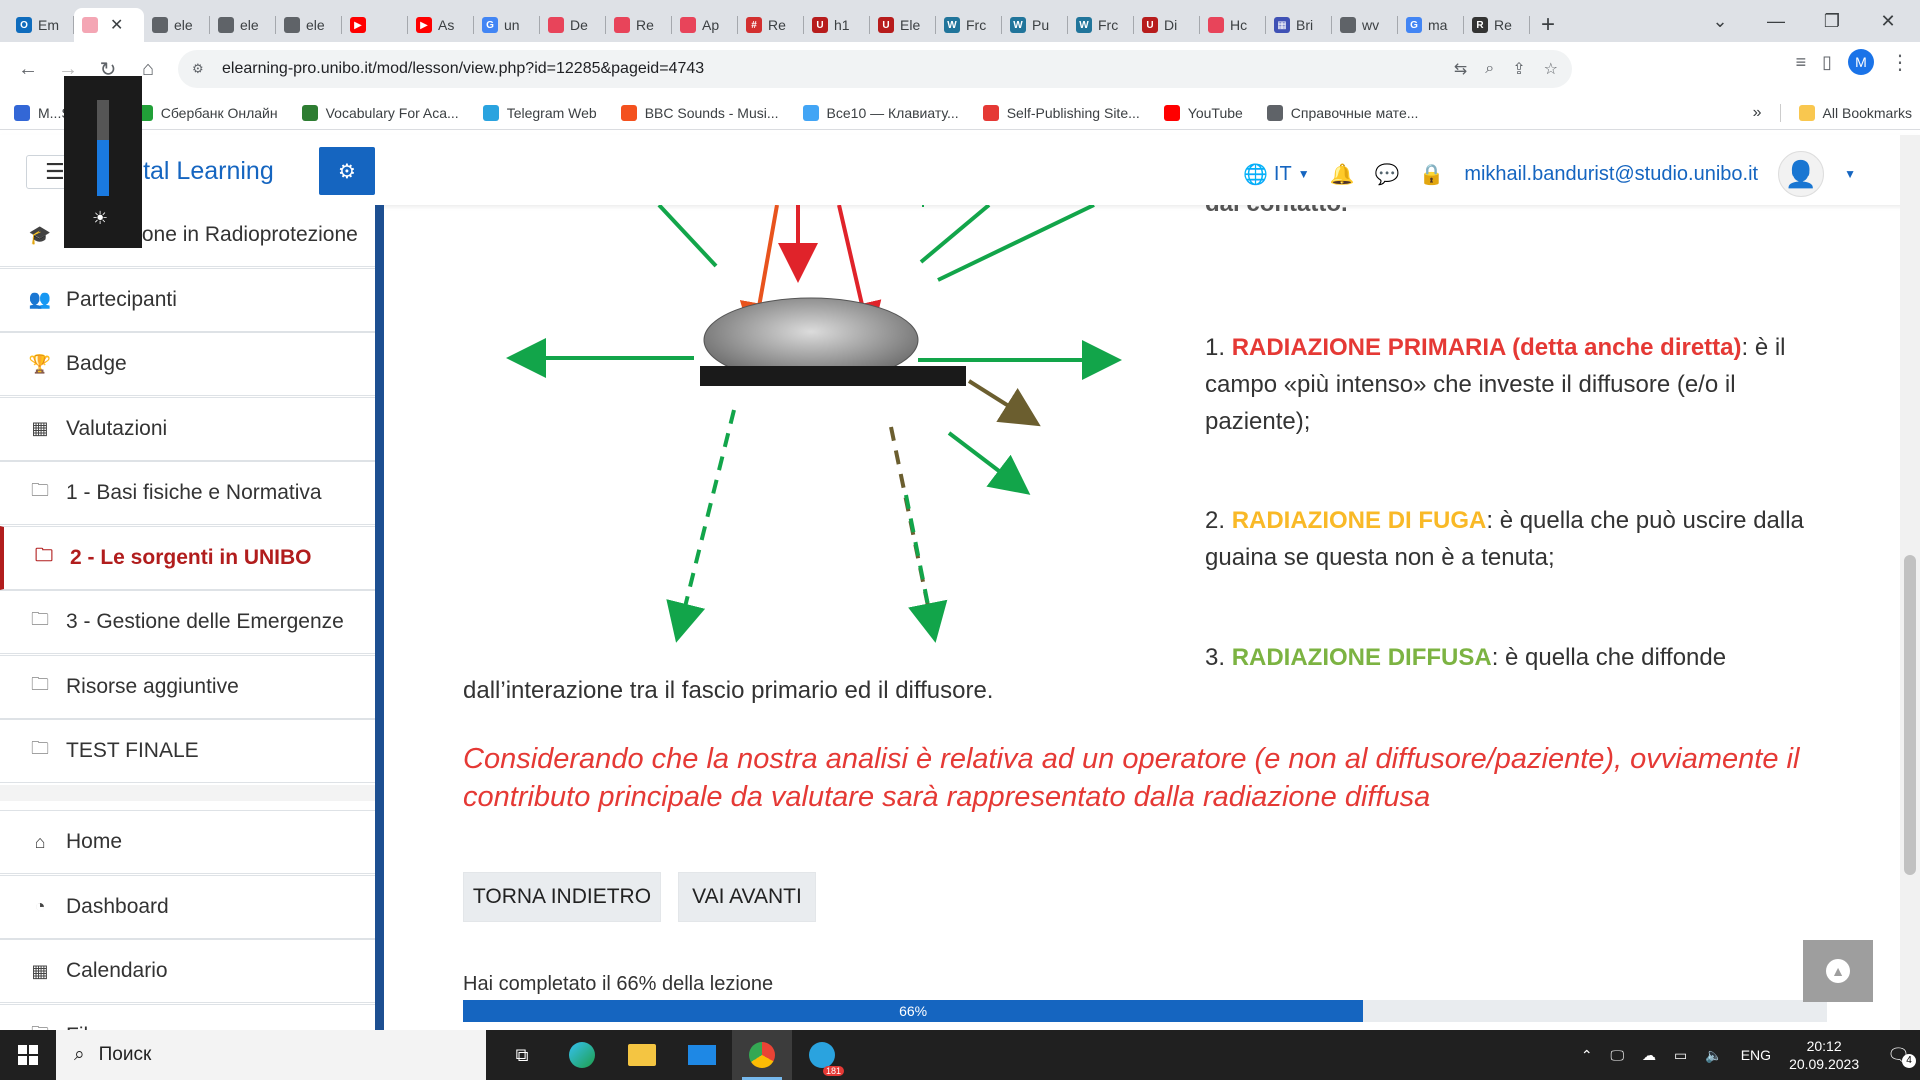 The image size is (1920, 1080). I want to click on sidebar-item: 🗀 3 - Gestione delle Emergenze, so click(187, 622).